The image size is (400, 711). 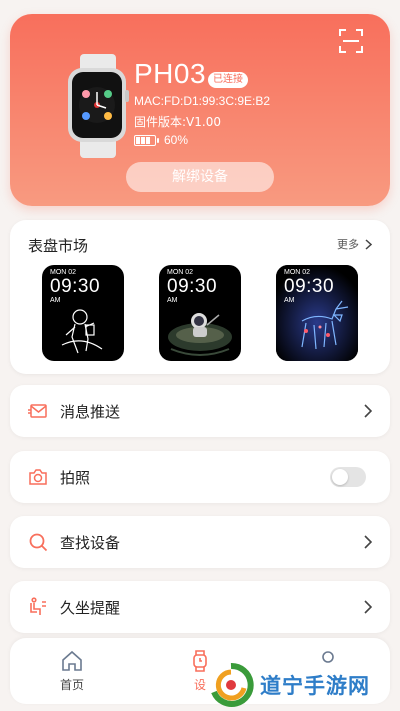 What do you see at coordinates (98, 106) in the screenshot?
I see `smartwatch-image` at bounding box center [98, 106].